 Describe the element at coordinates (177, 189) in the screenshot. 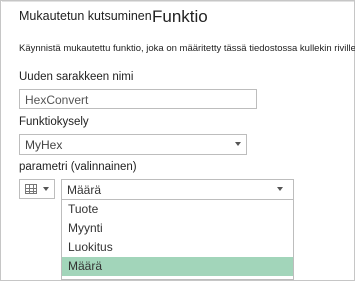

I see `parameter-dropdown: Määrä` at that location.